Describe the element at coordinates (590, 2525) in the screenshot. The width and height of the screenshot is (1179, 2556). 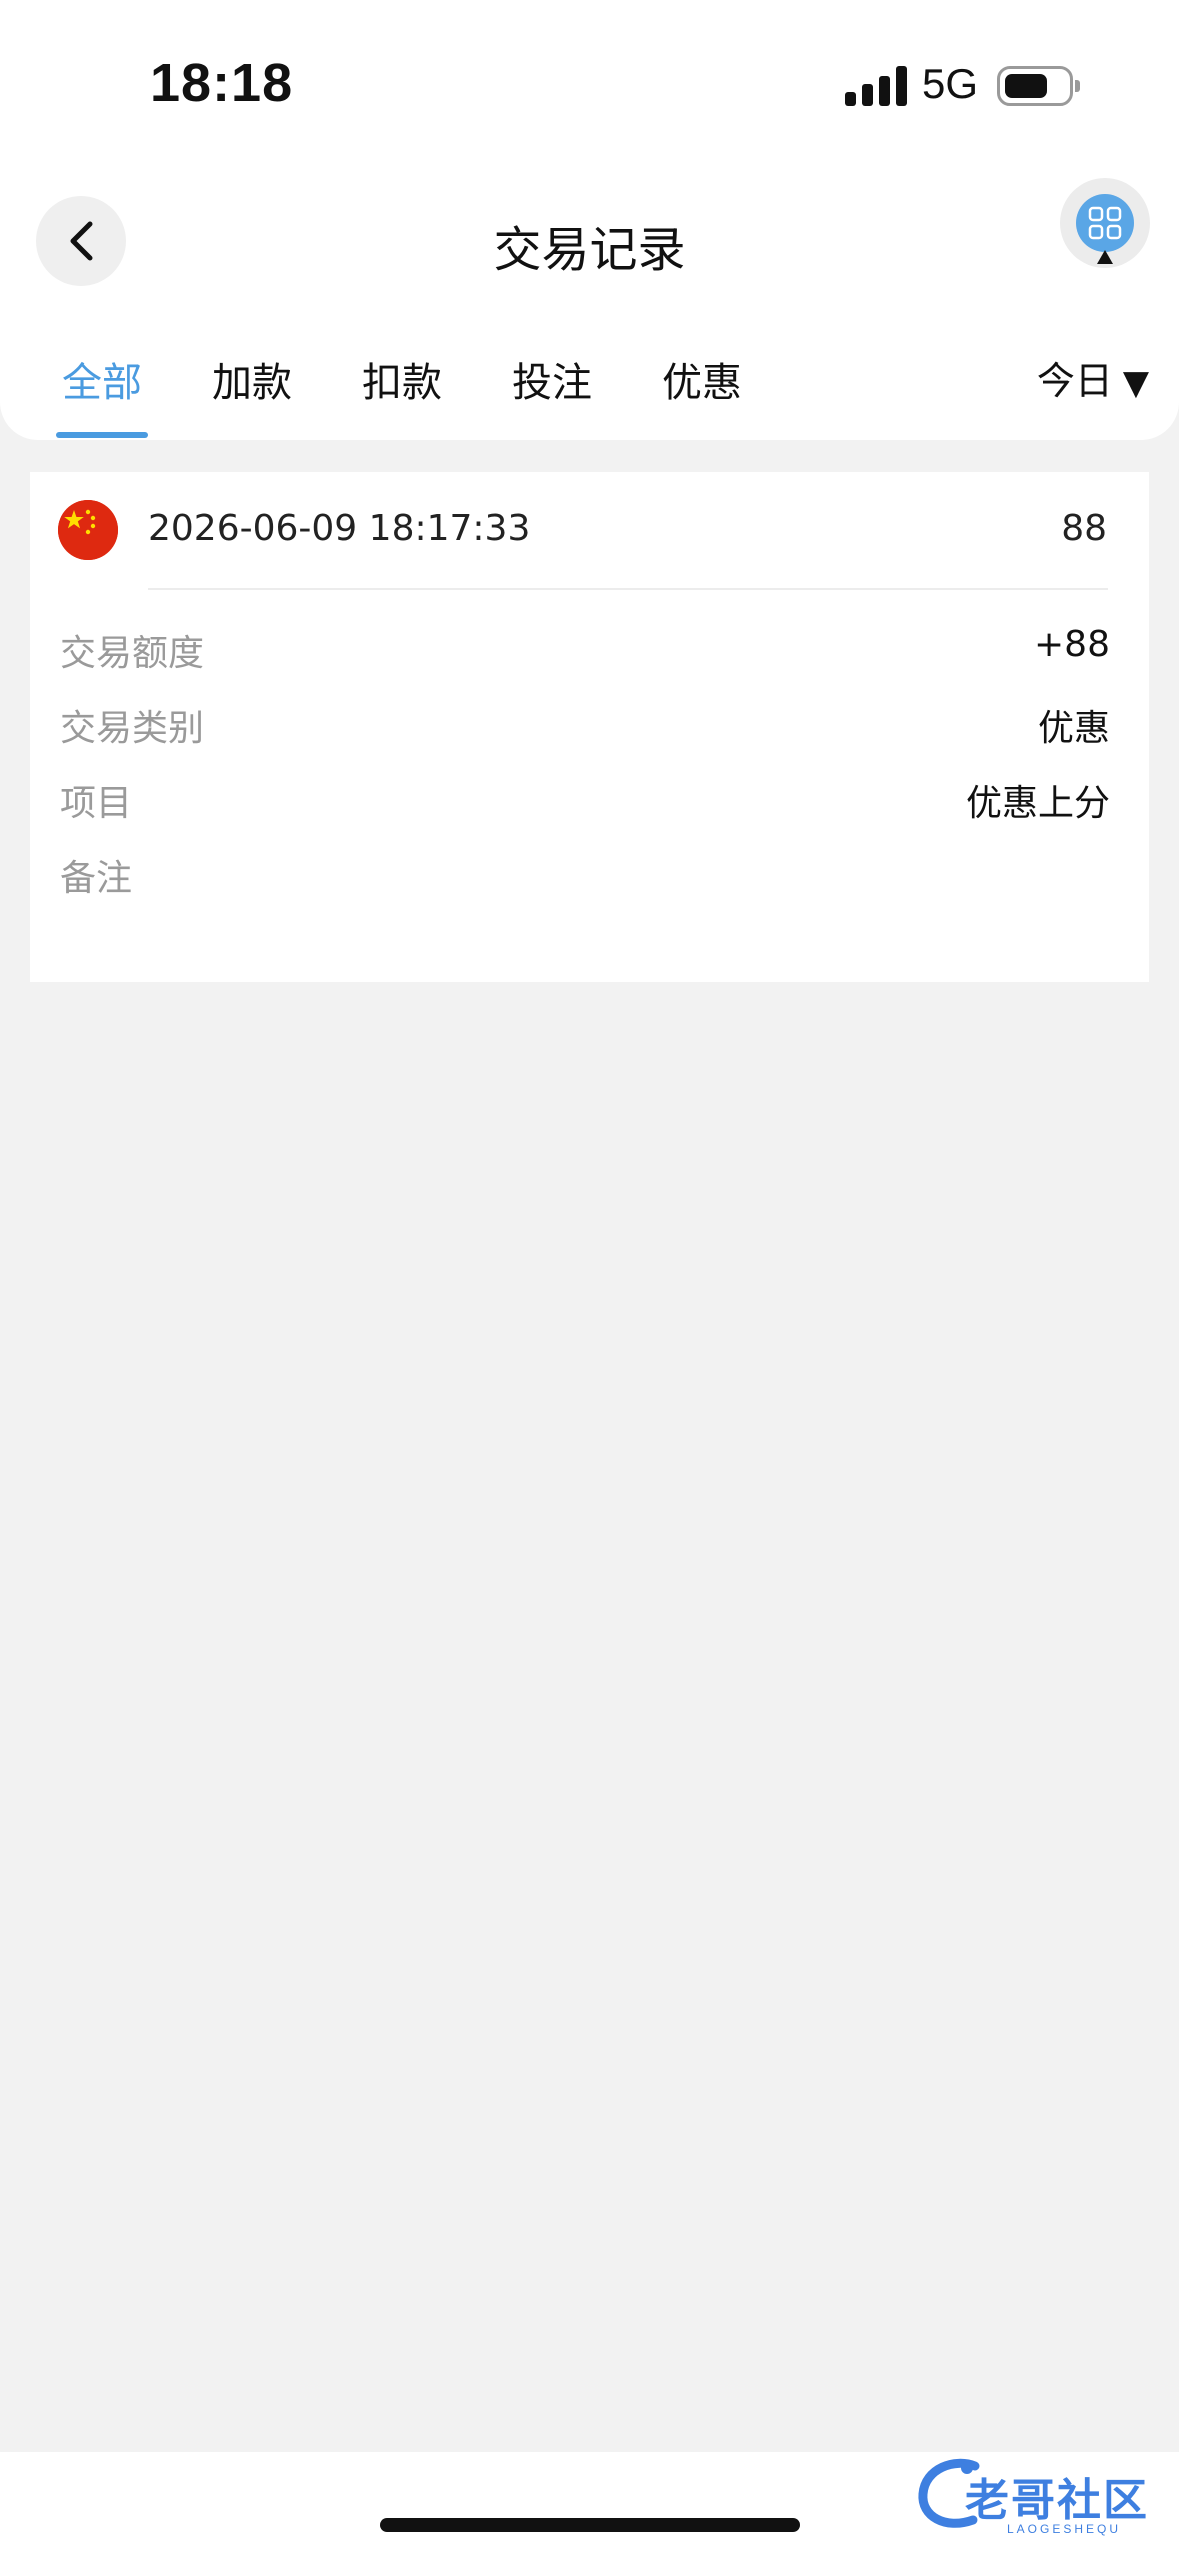
I see `home-indicator` at that location.